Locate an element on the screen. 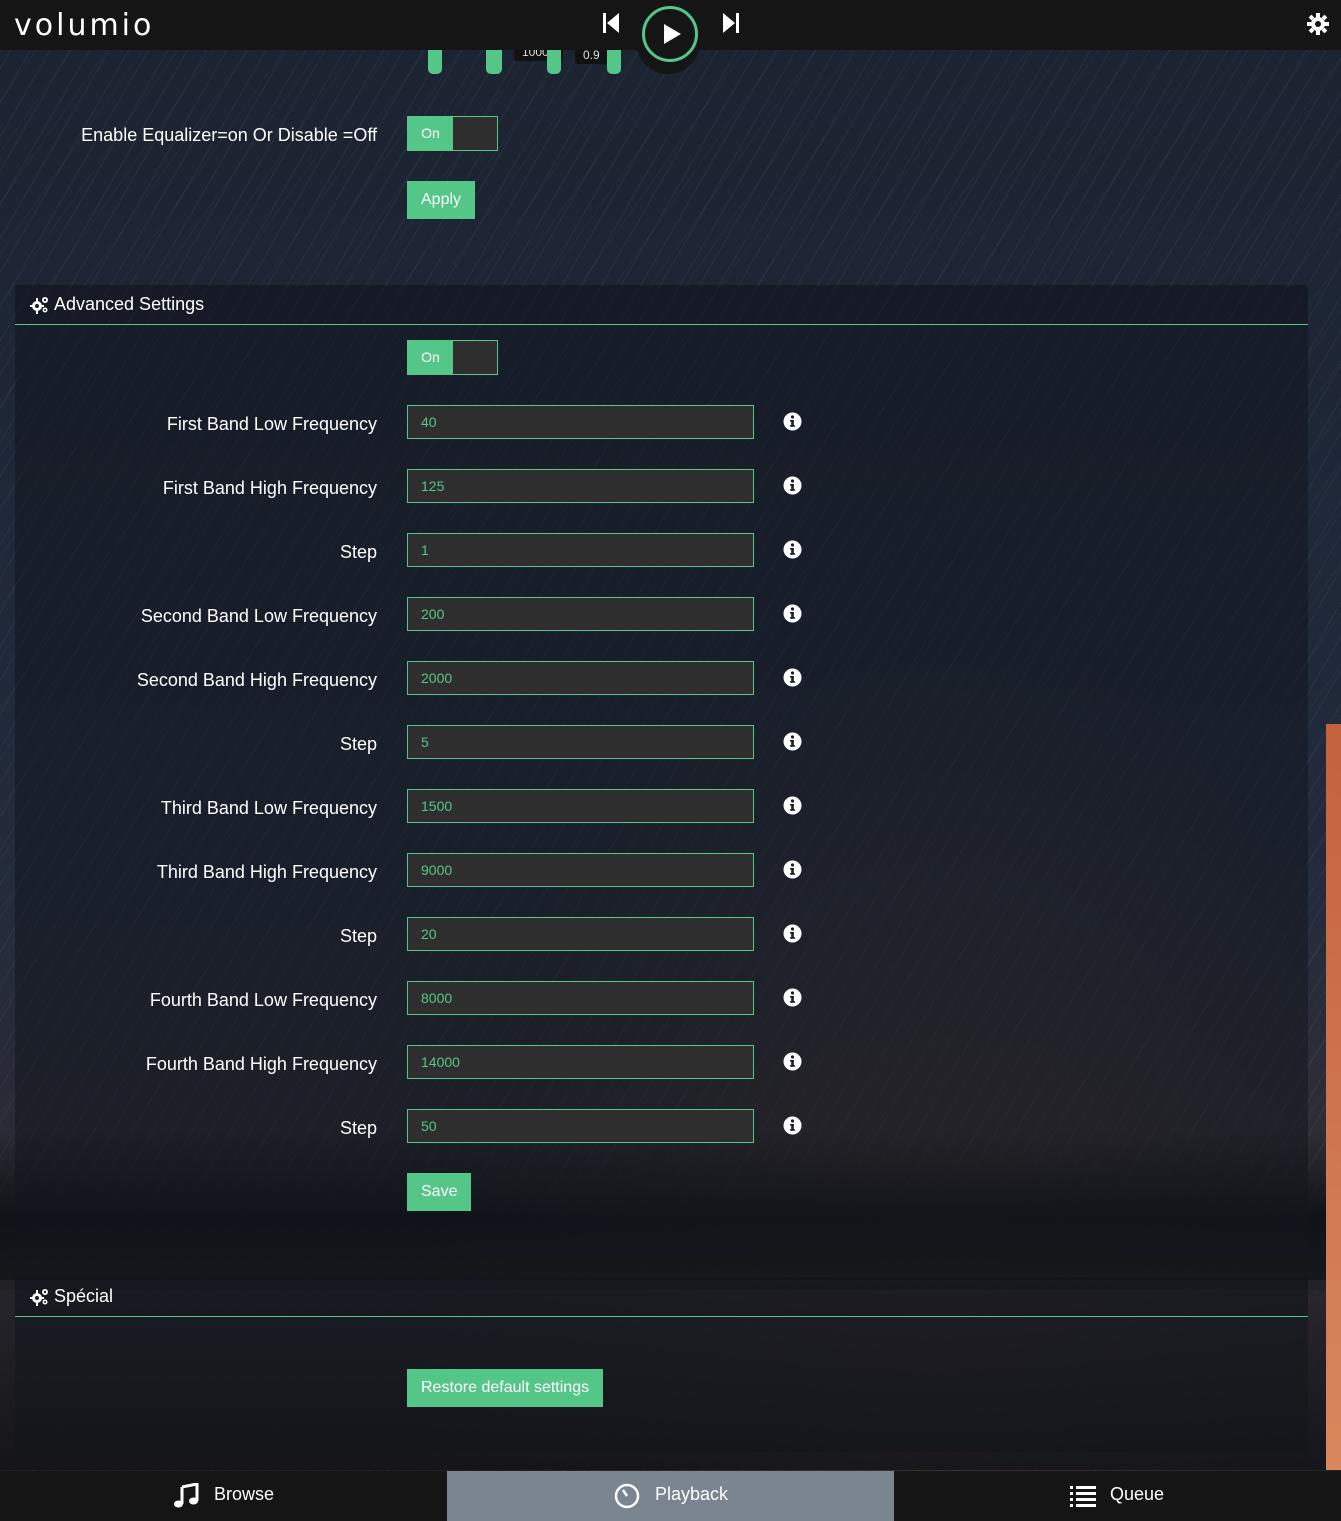 Image resolution: width=1341 pixels, height=1521 pixels. field-input: 8000 is located at coordinates (580, 998).